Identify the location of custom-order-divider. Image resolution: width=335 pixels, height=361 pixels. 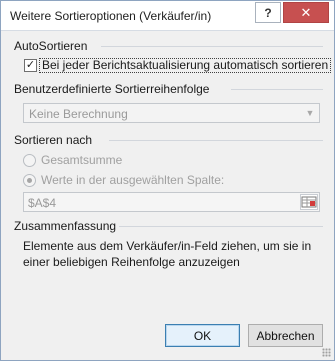
(277, 89).